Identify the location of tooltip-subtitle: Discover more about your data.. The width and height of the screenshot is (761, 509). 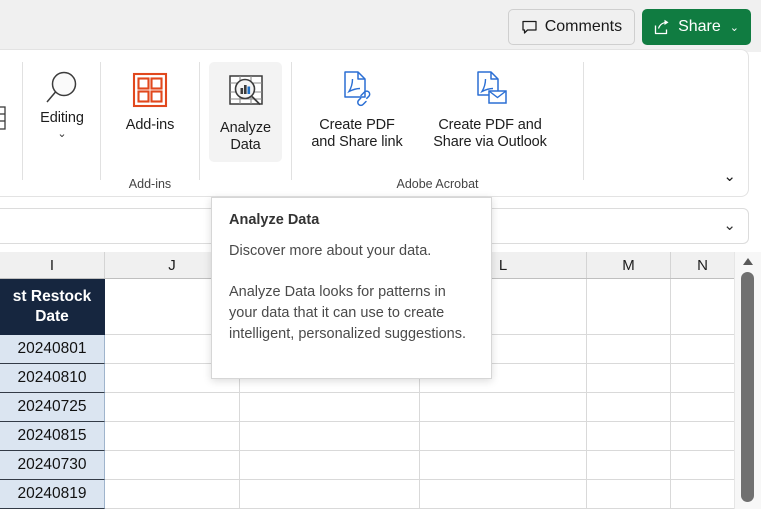
(330, 251).